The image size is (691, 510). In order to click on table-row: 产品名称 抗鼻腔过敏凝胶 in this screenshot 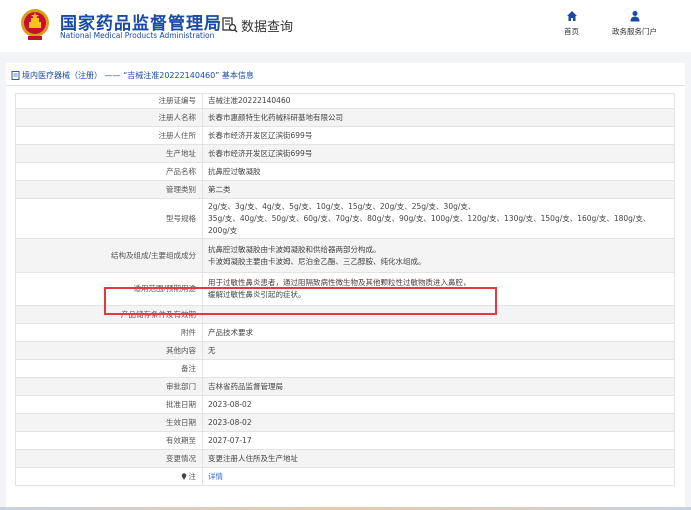, I will do `click(345, 171)`.